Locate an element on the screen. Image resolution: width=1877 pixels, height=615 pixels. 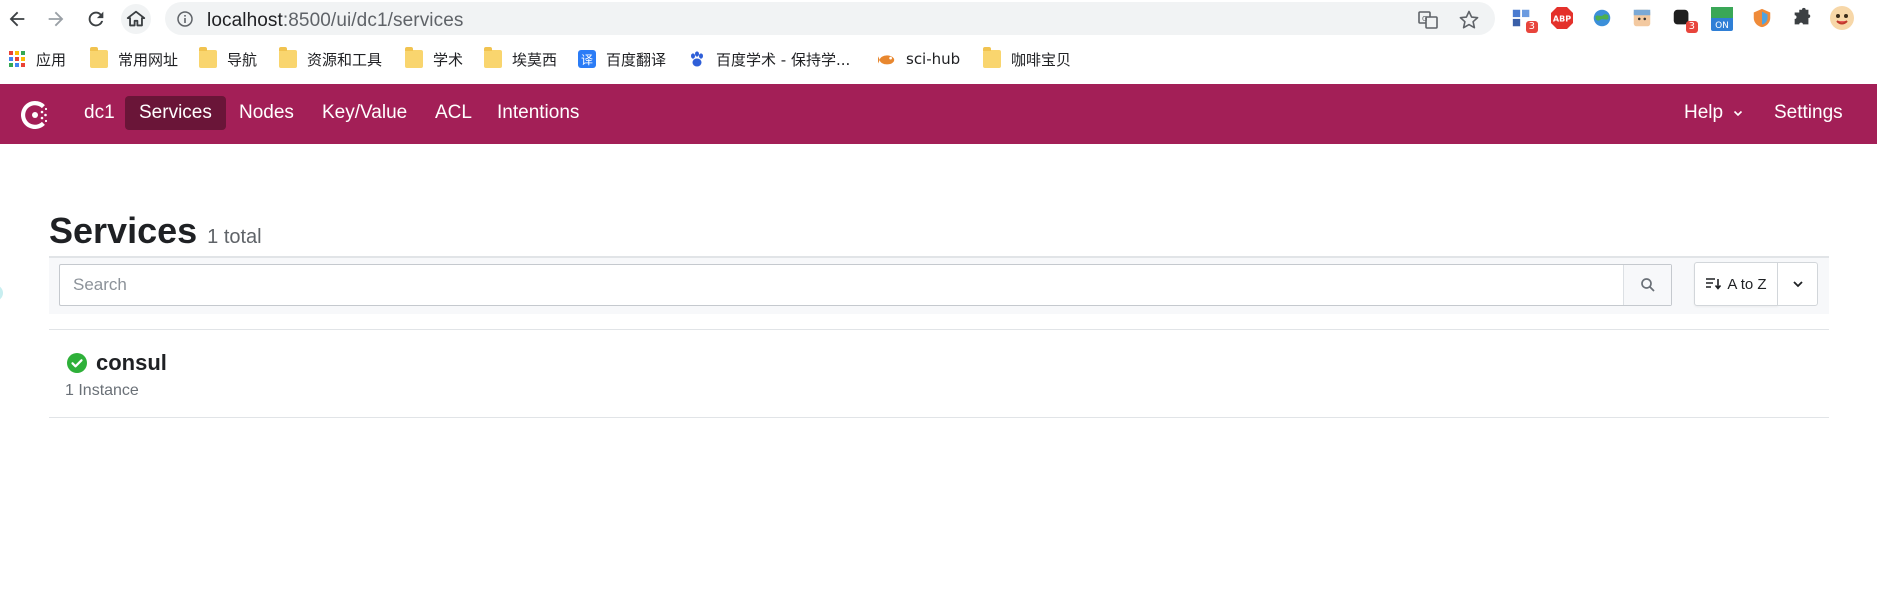
url-host: localhost is located at coordinates (245, 20).